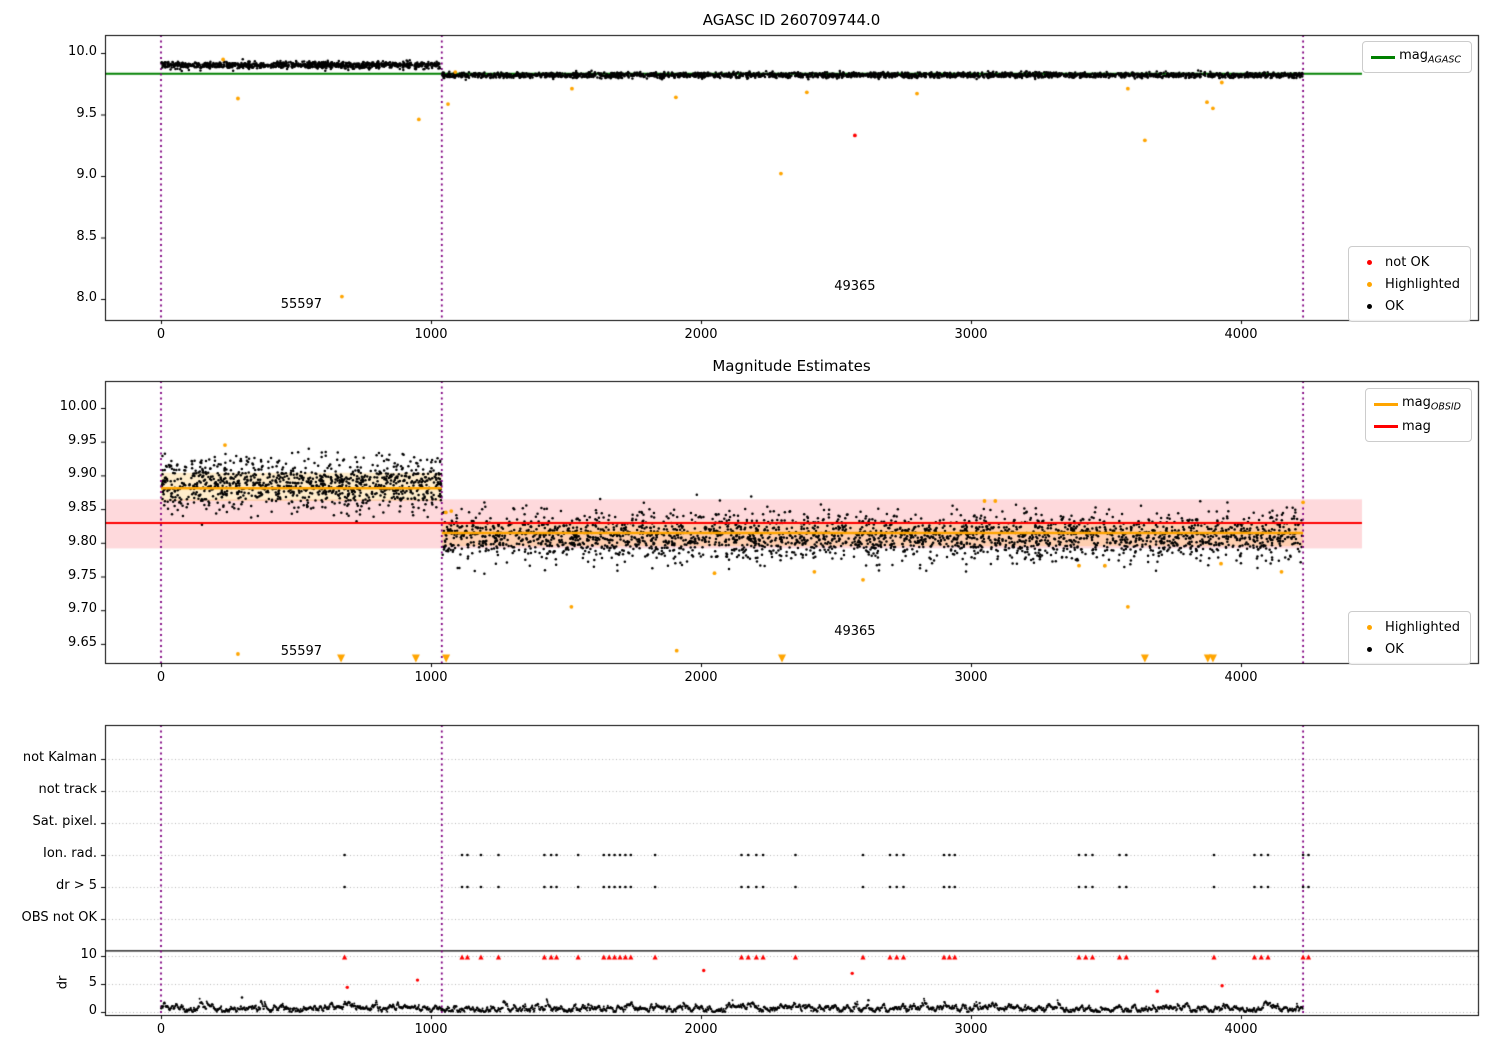  Describe the element at coordinates (59, 917) in the screenshot. I see `flag-row-label: OBS not OK` at that location.